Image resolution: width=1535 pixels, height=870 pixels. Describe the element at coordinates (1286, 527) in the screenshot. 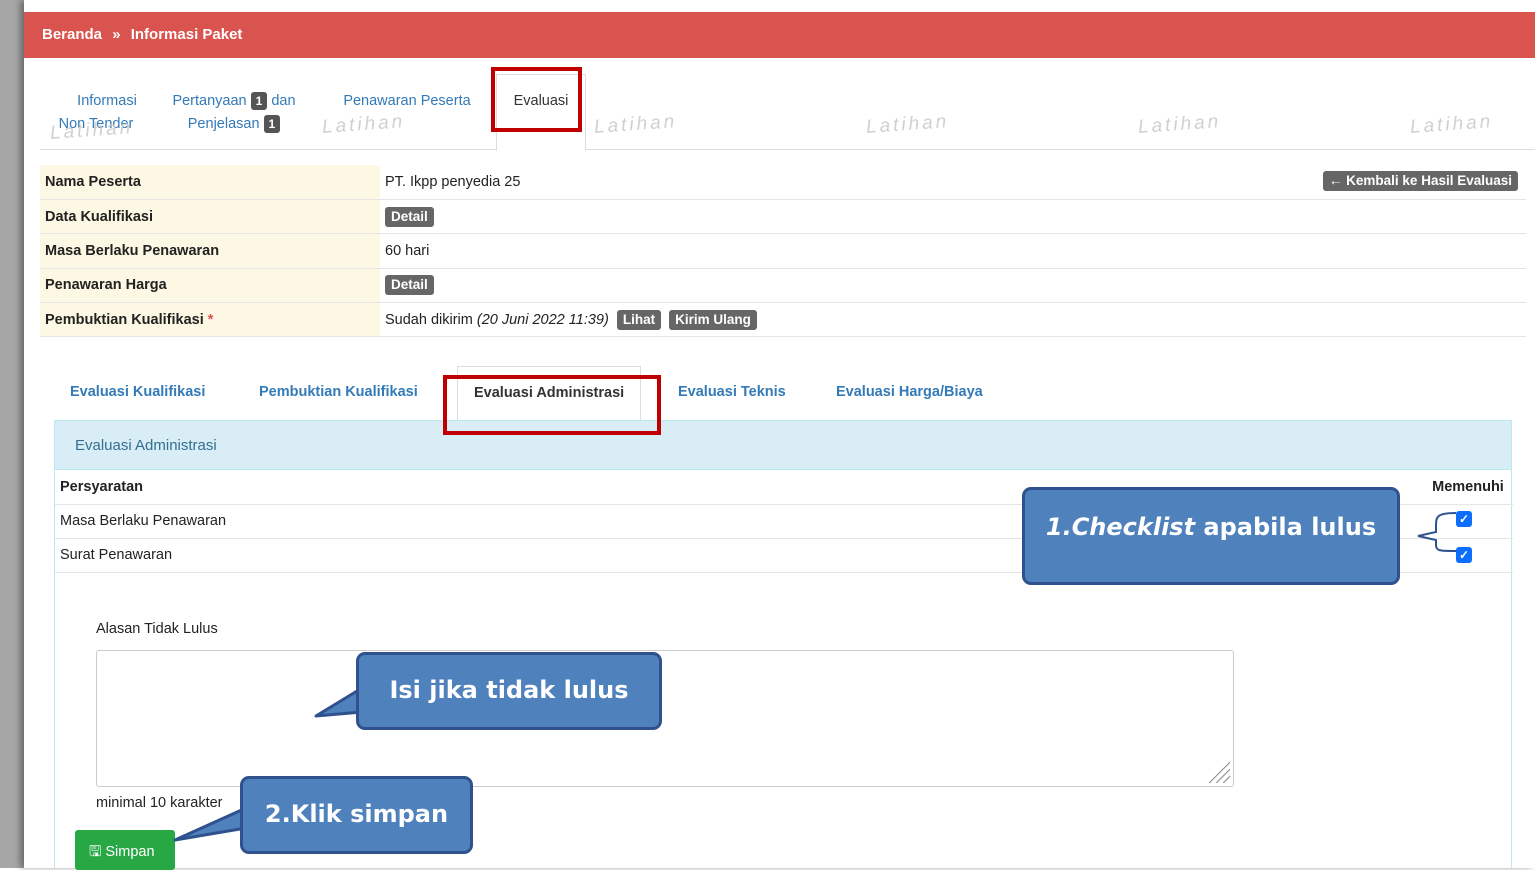

I see `callout-checklist-rest: apabila lulus` at that location.